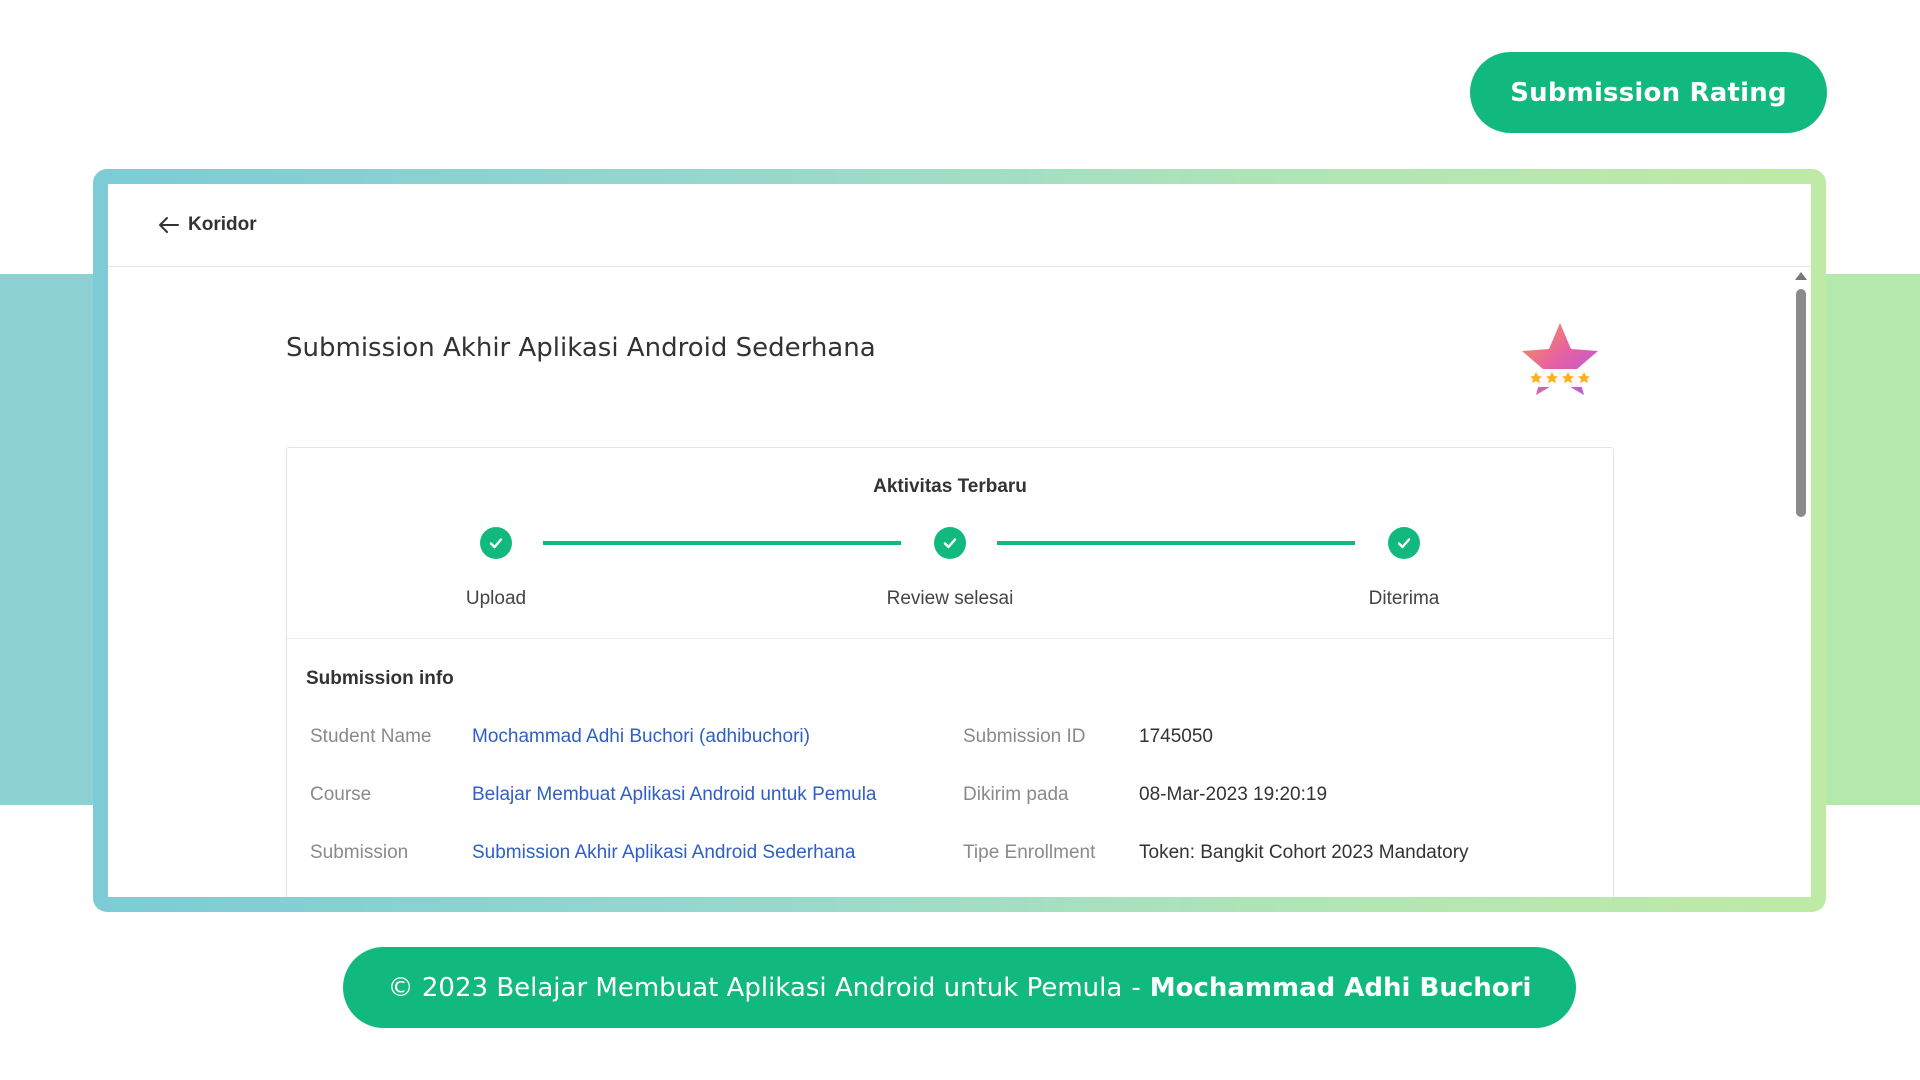 The height and width of the screenshot is (1080, 1920). I want to click on student-name-label: Student Name, so click(371, 736).